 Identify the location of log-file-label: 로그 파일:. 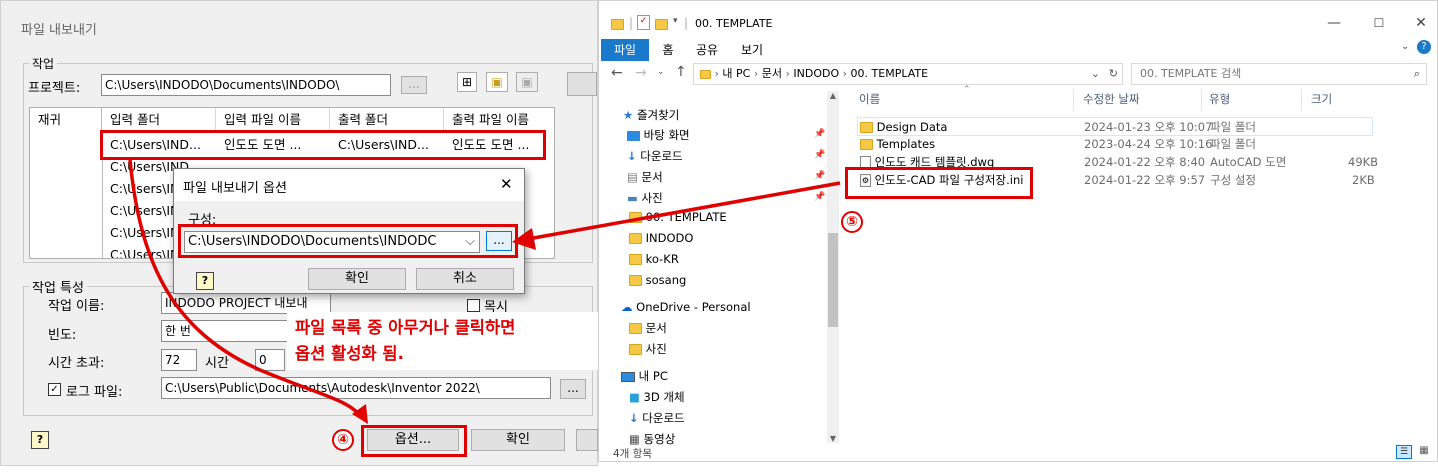
(94, 392).